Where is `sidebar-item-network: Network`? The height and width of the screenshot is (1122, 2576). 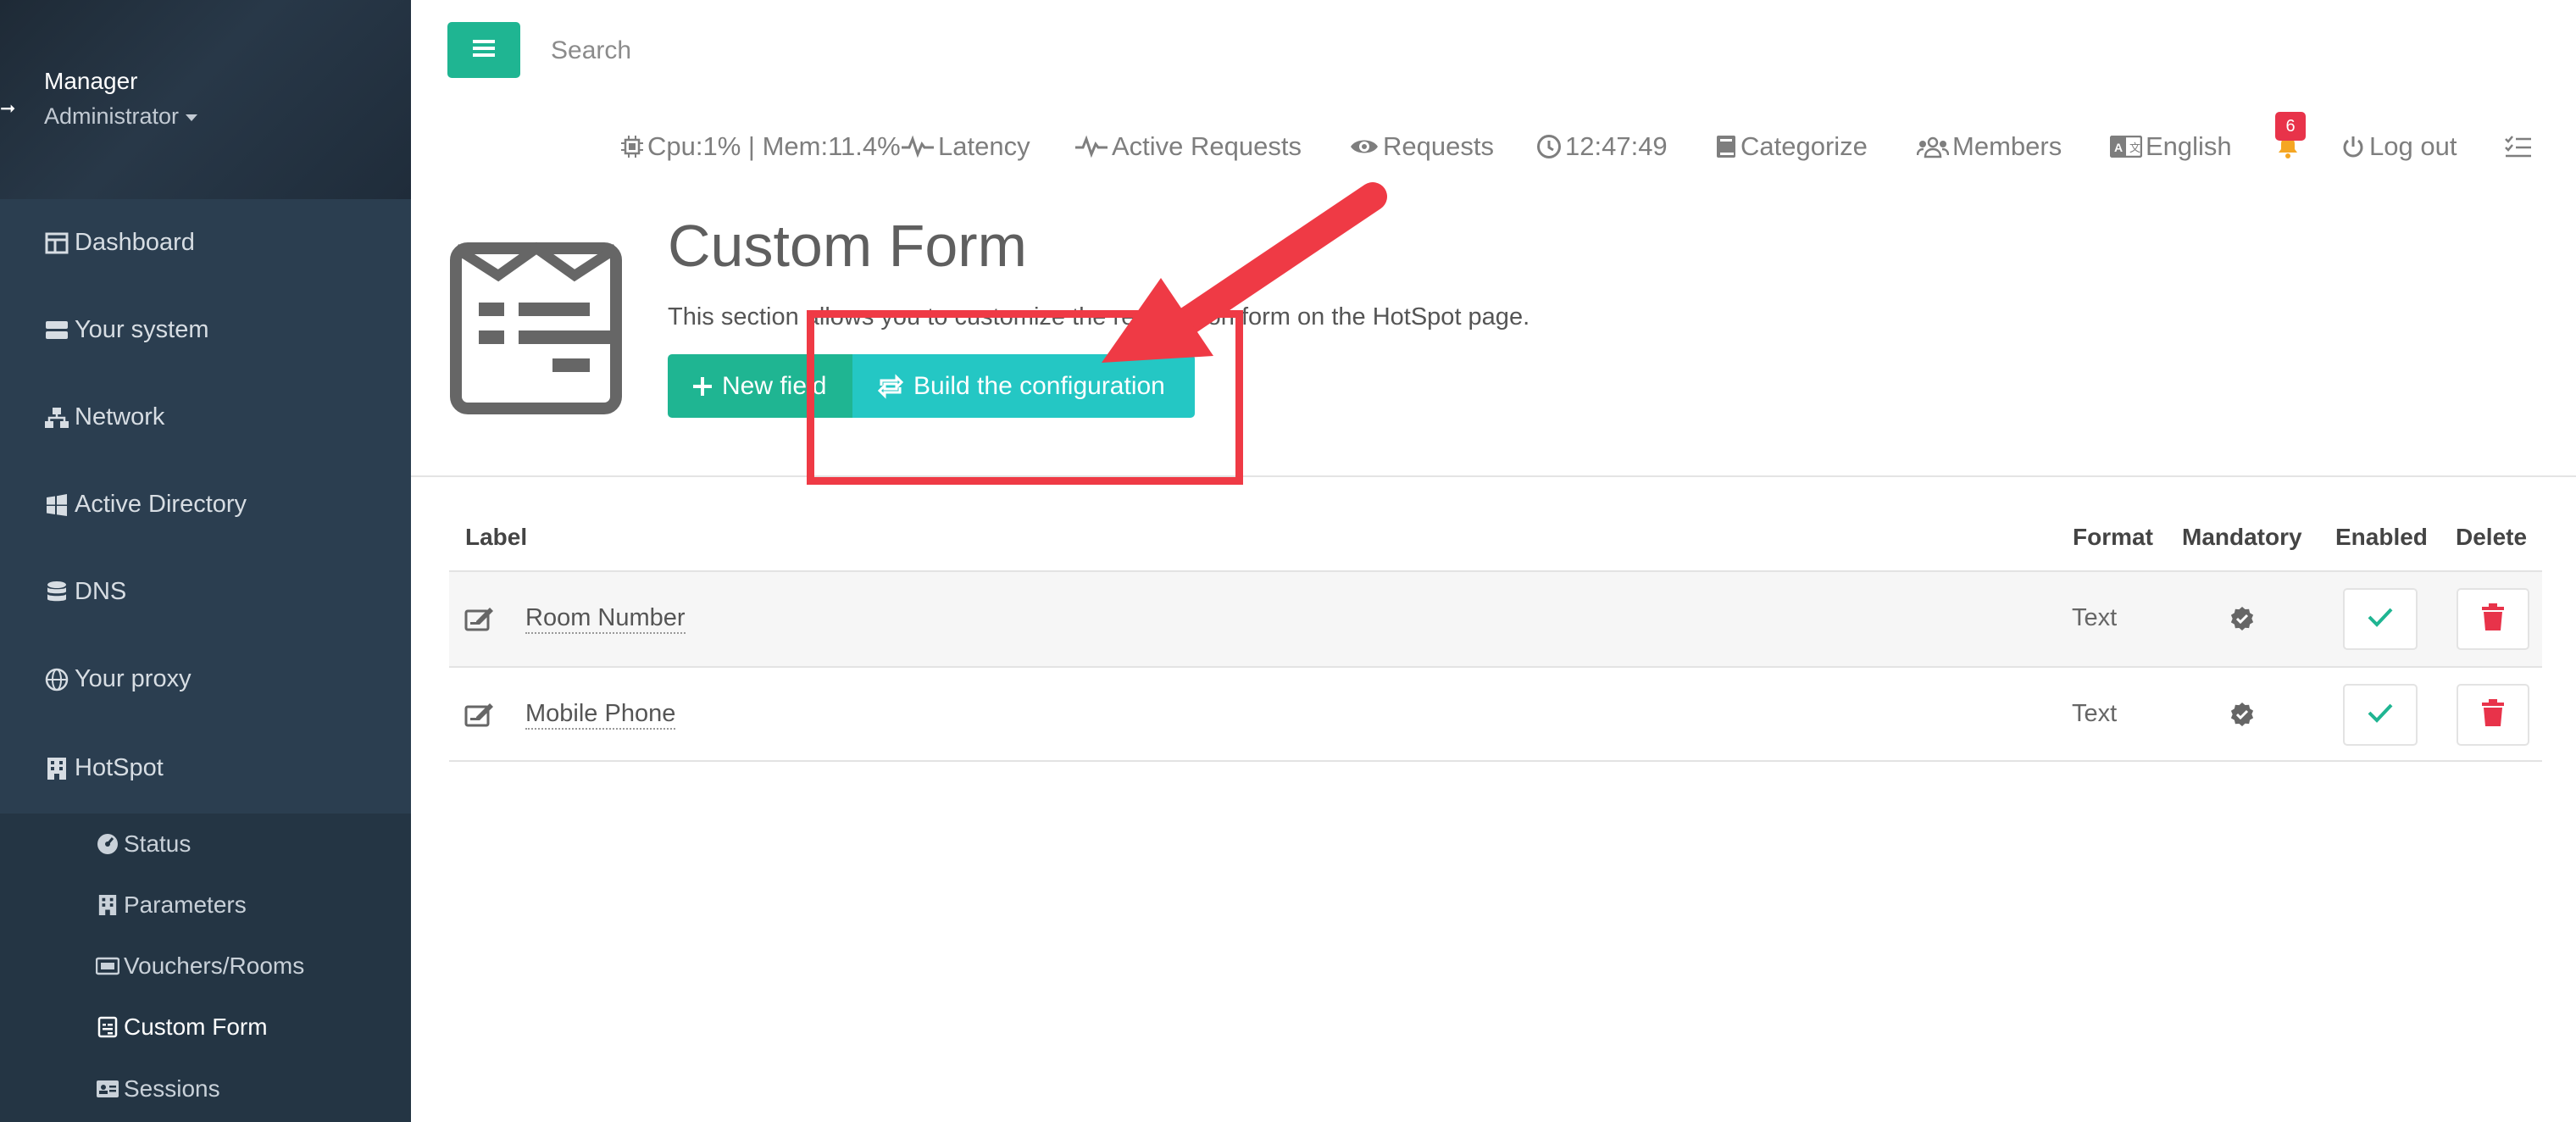
sidebar-item-network: Network is located at coordinates (205, 417).